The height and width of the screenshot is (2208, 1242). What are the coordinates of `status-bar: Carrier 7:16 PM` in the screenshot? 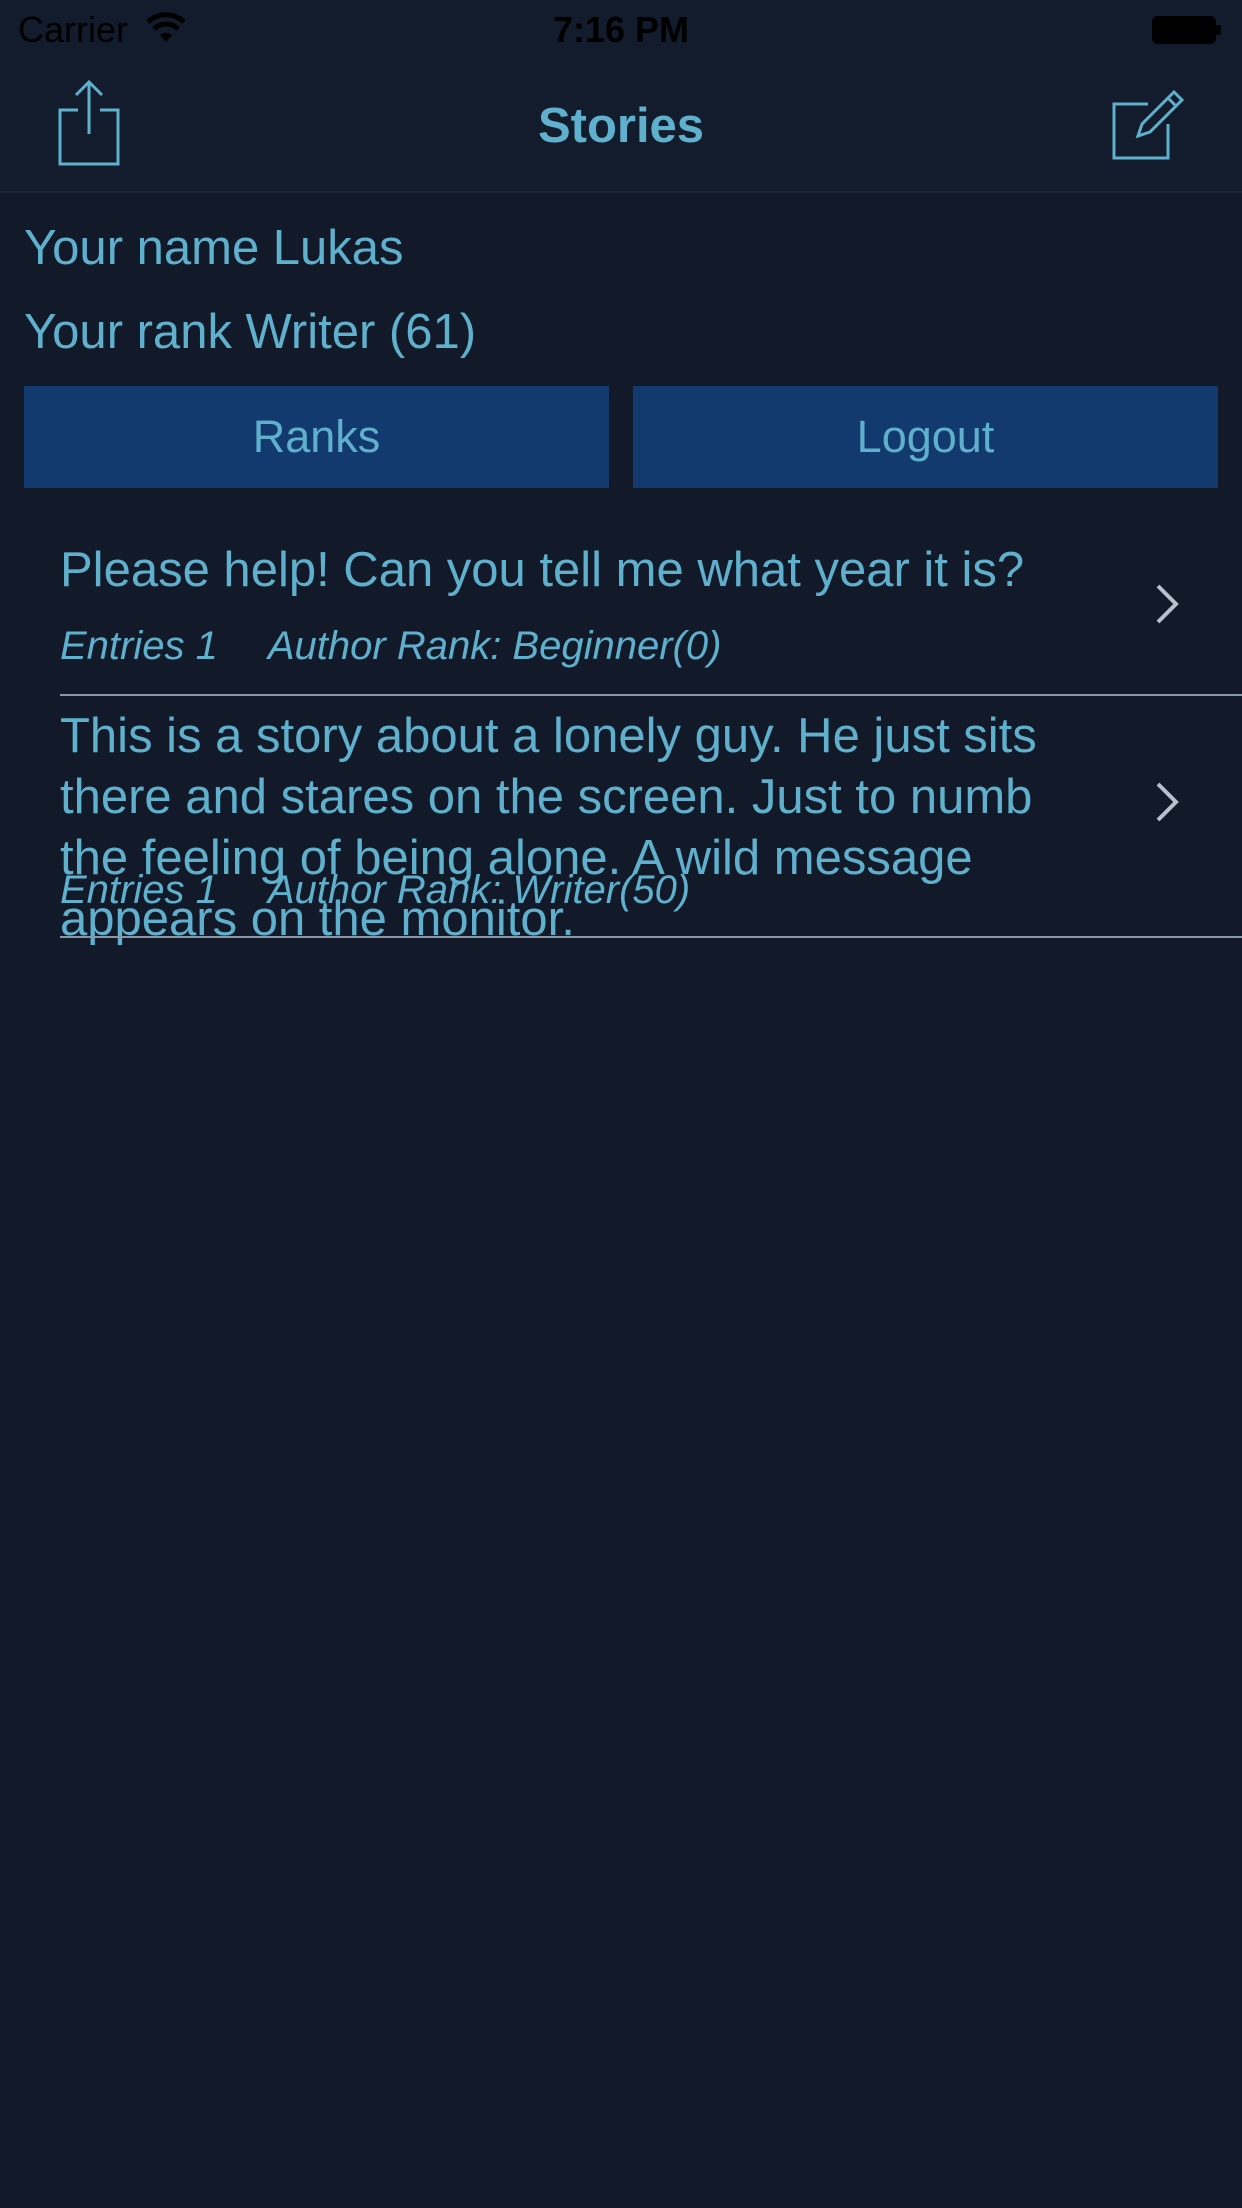 It's located at (621, 30).